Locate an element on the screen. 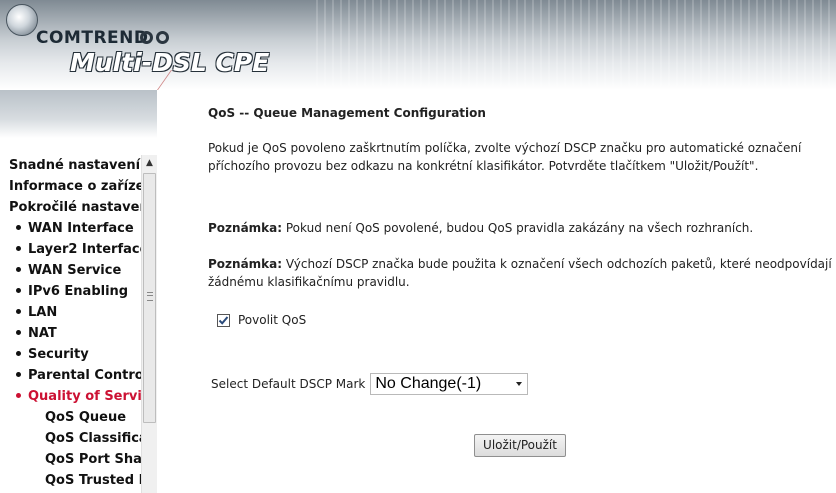  enable-qos-checkbox is located at coordinates (223, 320).